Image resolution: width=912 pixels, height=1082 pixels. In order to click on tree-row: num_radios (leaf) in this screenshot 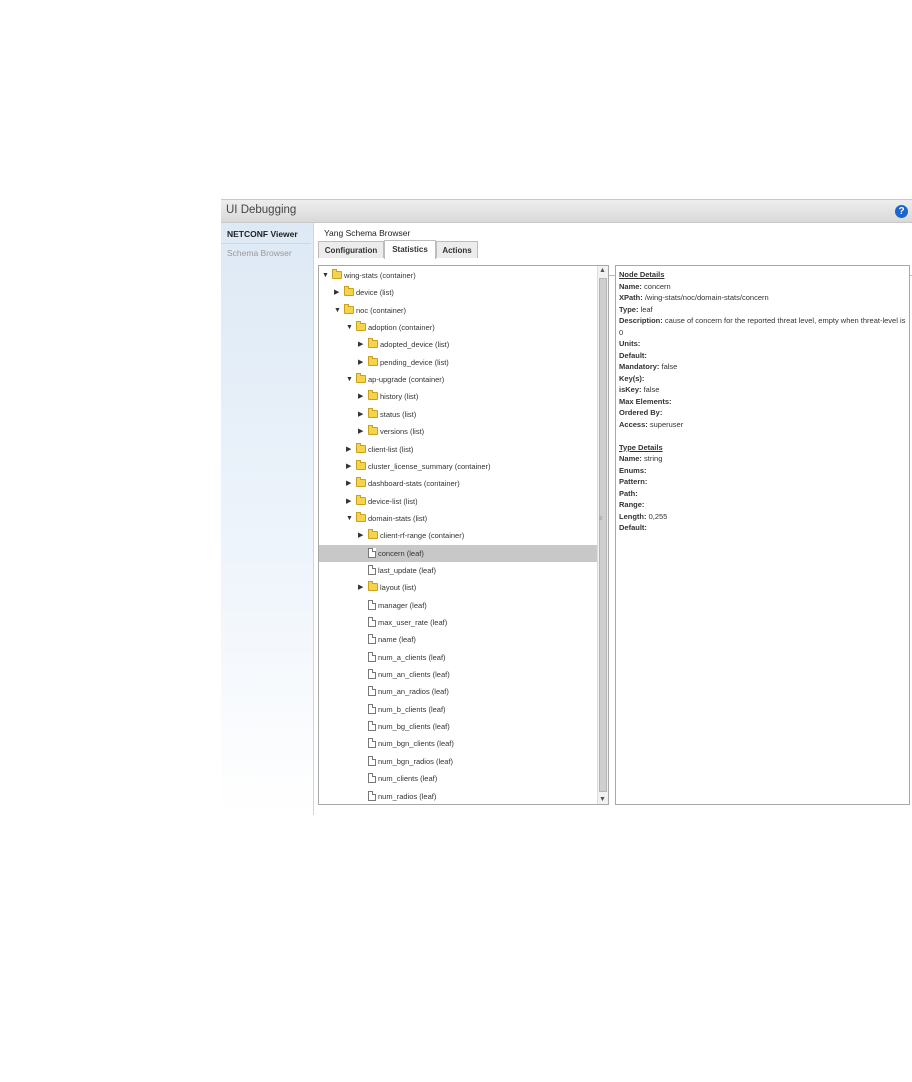, I will do `click(458, 796)`.